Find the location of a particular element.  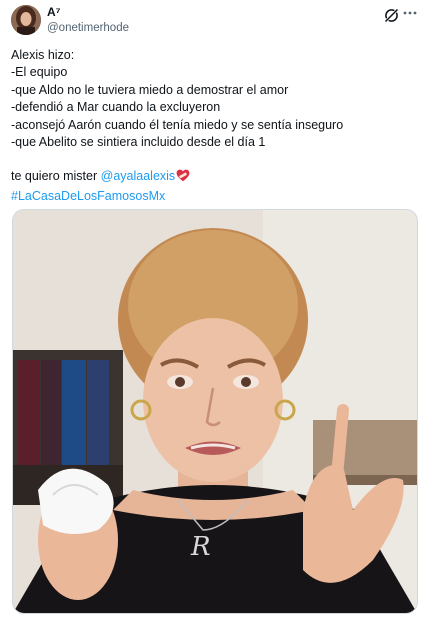

mention-link: @ayalaalexis is located at coordinates (138, 176).